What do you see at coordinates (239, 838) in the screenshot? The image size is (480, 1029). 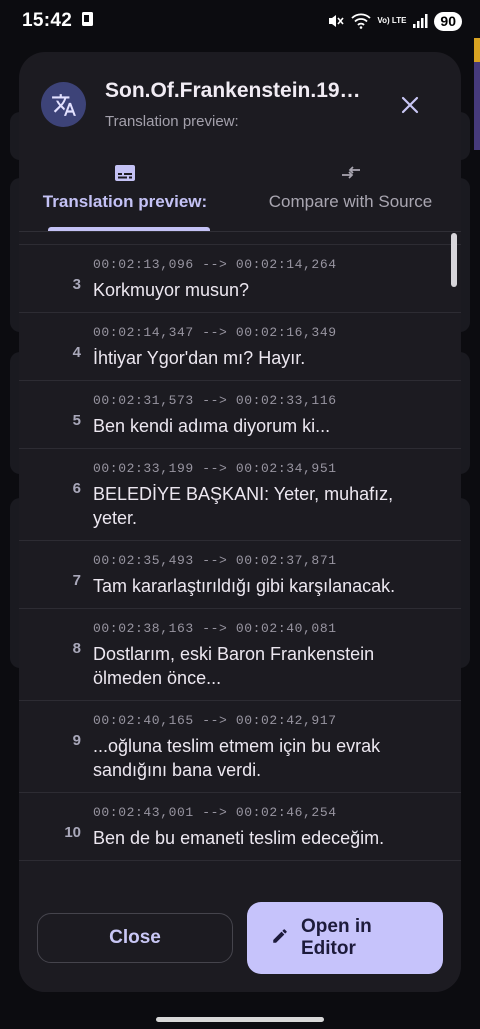 I see `entry-text: Ben de bu emaneti teslim edeceğim.` at bounding box center [239, 838].